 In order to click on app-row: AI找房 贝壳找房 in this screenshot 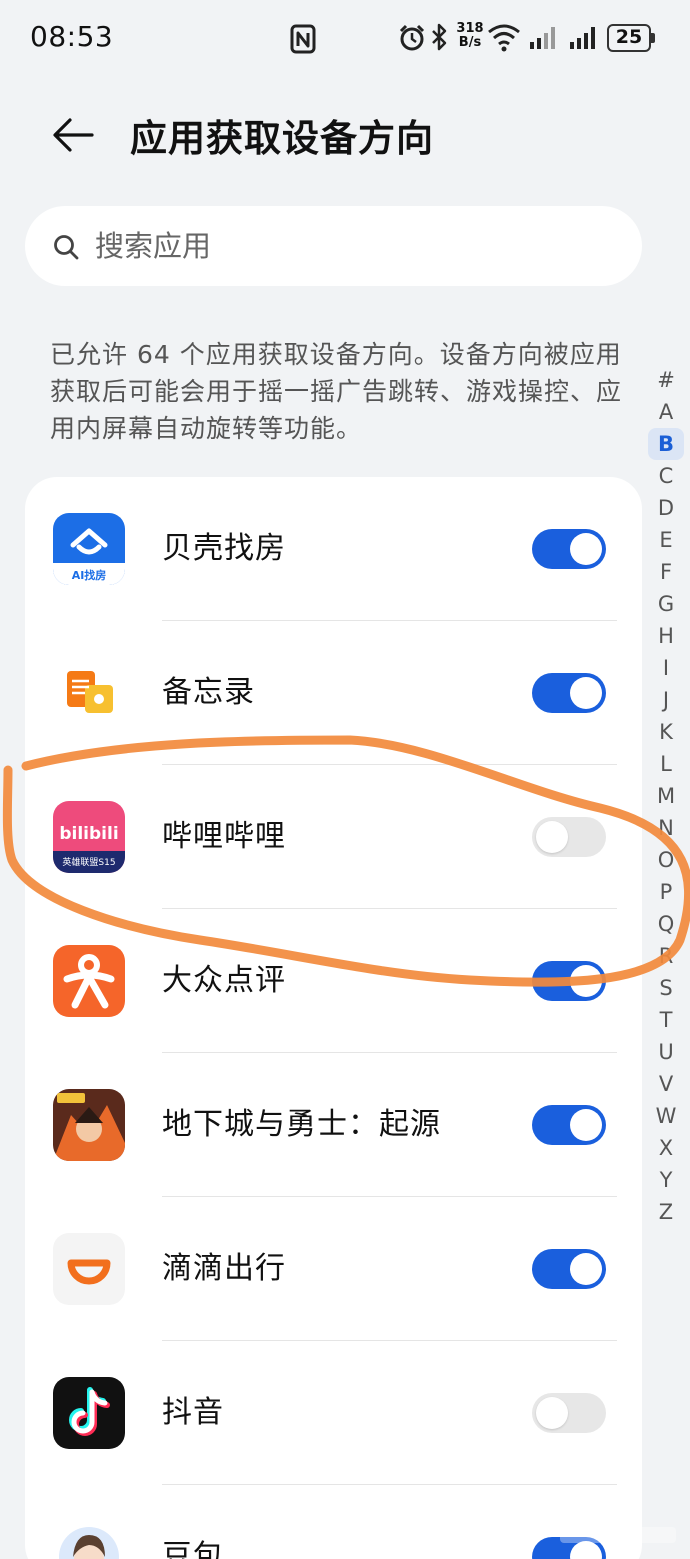, I will do `click(333, 549)`.